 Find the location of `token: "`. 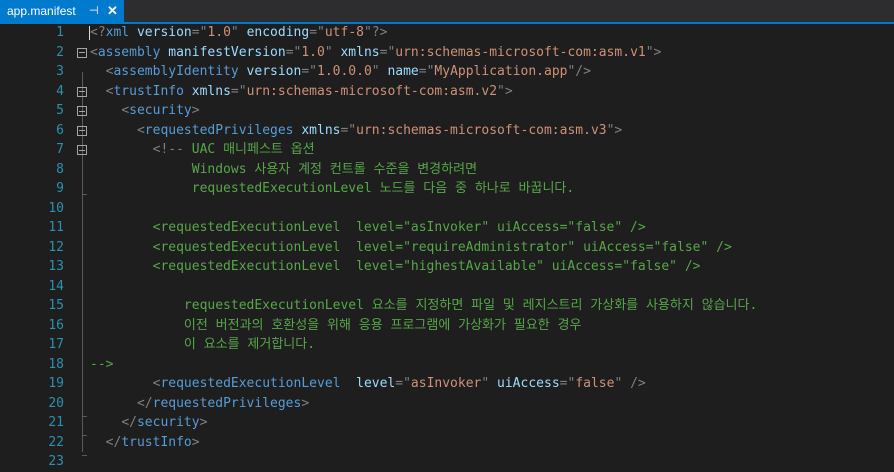

token: " is located at coordinates (234, 32).